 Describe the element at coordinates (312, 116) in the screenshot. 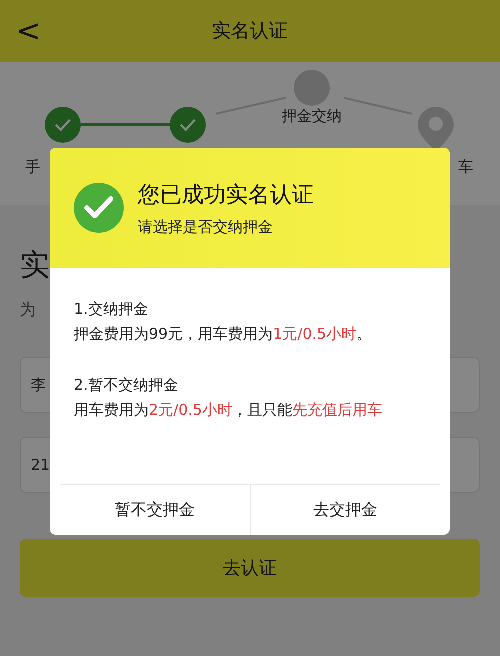

I see `step-label: 押金交纳` at that location.